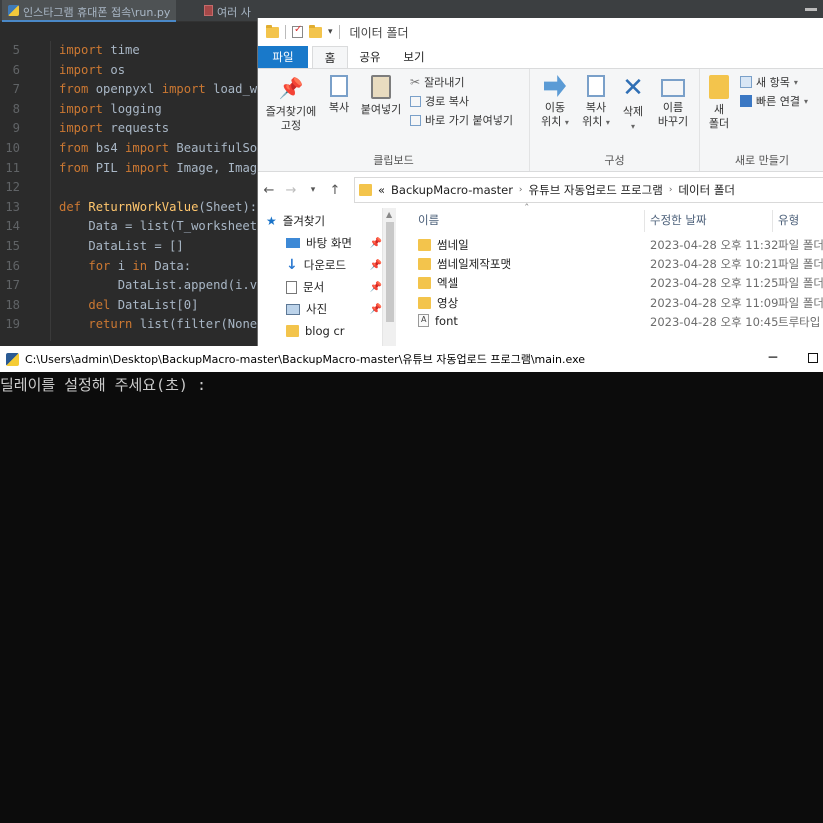 This screenshot has width=823, height=823. What do you see at coordinates (16, 50) in the screenshot?
I see `line-number: 5` at bounding box center [16, 50].